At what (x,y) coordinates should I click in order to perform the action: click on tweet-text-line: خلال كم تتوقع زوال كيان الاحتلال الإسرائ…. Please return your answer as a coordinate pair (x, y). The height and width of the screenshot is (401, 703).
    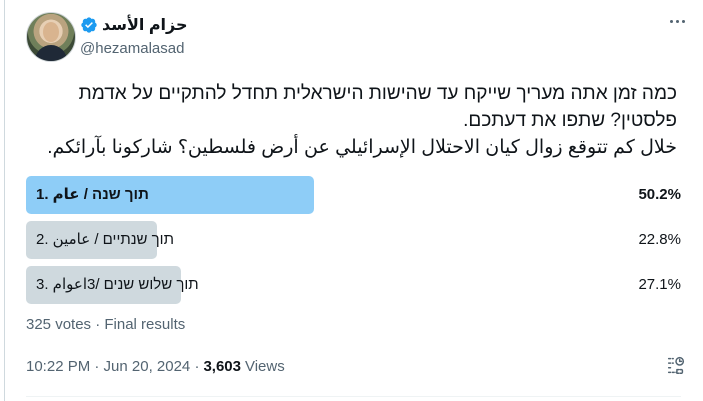
    Looking at the image, I should click on (362, 147).